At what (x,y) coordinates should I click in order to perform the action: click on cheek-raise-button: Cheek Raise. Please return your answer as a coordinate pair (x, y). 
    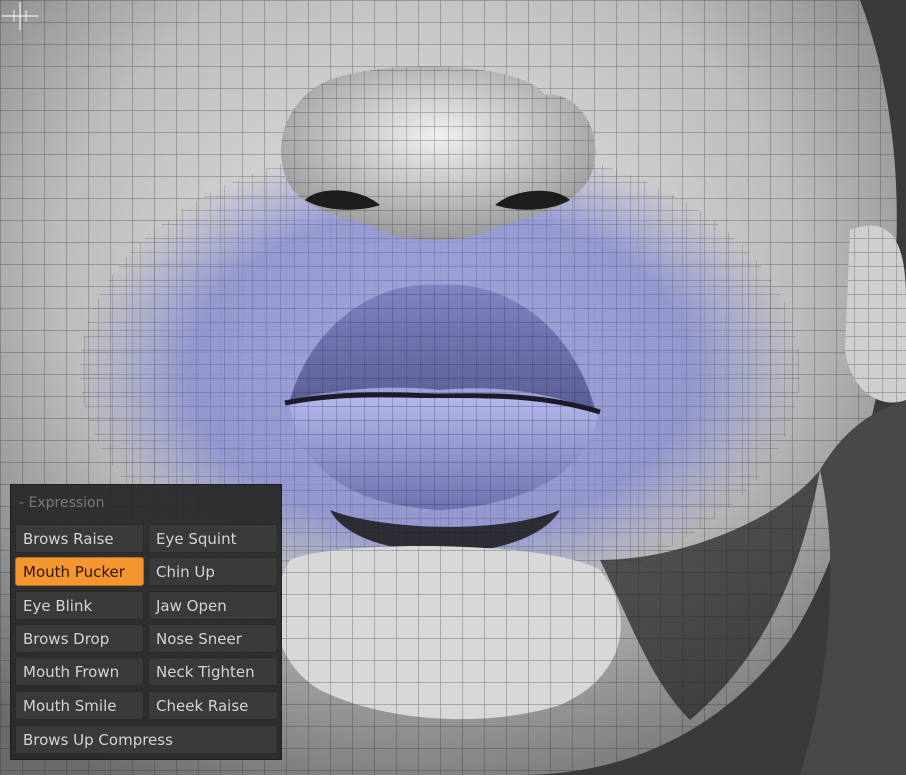
    Looking at the image, I should click on (213, 705).